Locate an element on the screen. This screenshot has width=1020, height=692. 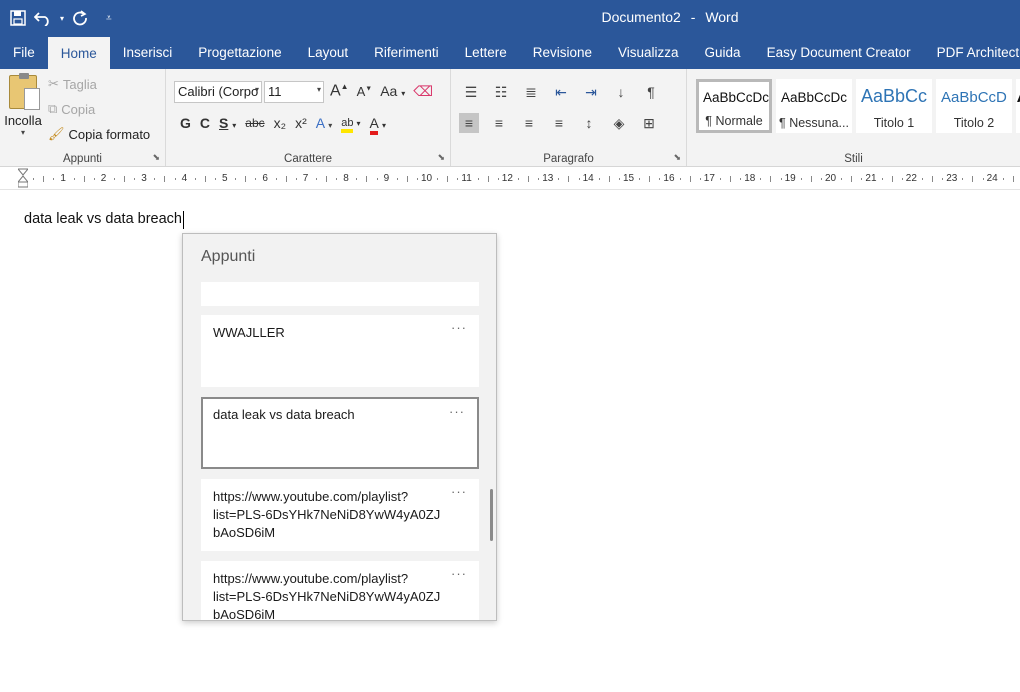
superscript-icon: x² is located at coordinates (301, 123).